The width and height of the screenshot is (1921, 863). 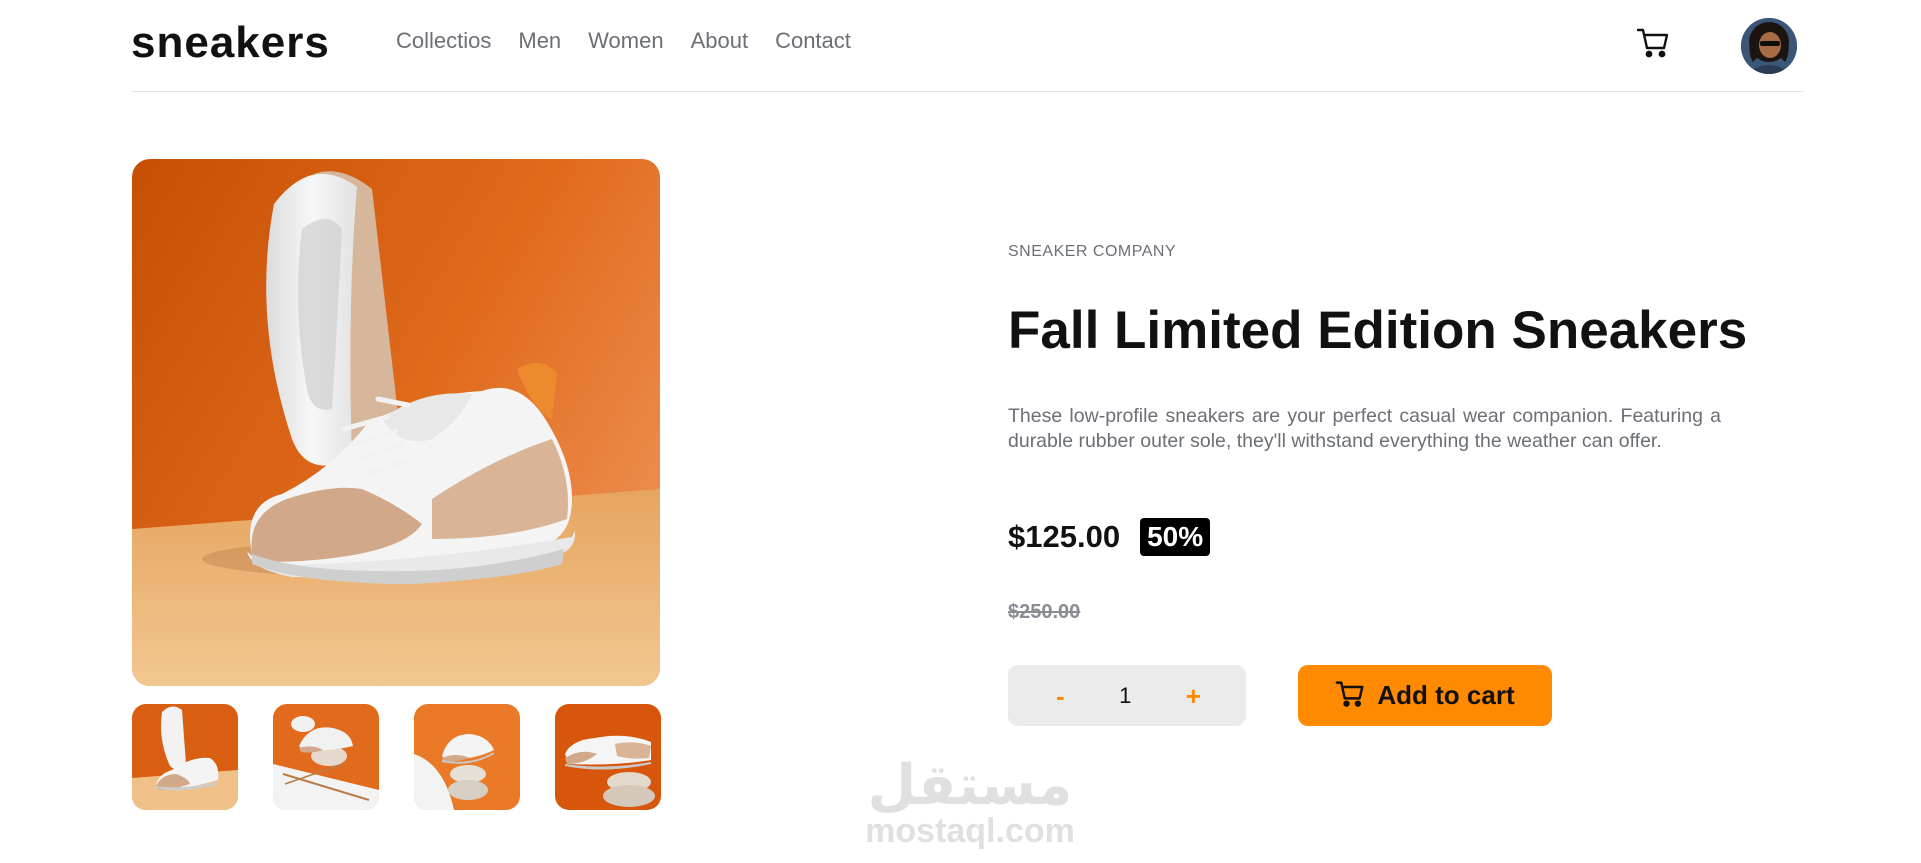 I want to click on price-row: $125.00 50%, so click(x=1109, y=537).